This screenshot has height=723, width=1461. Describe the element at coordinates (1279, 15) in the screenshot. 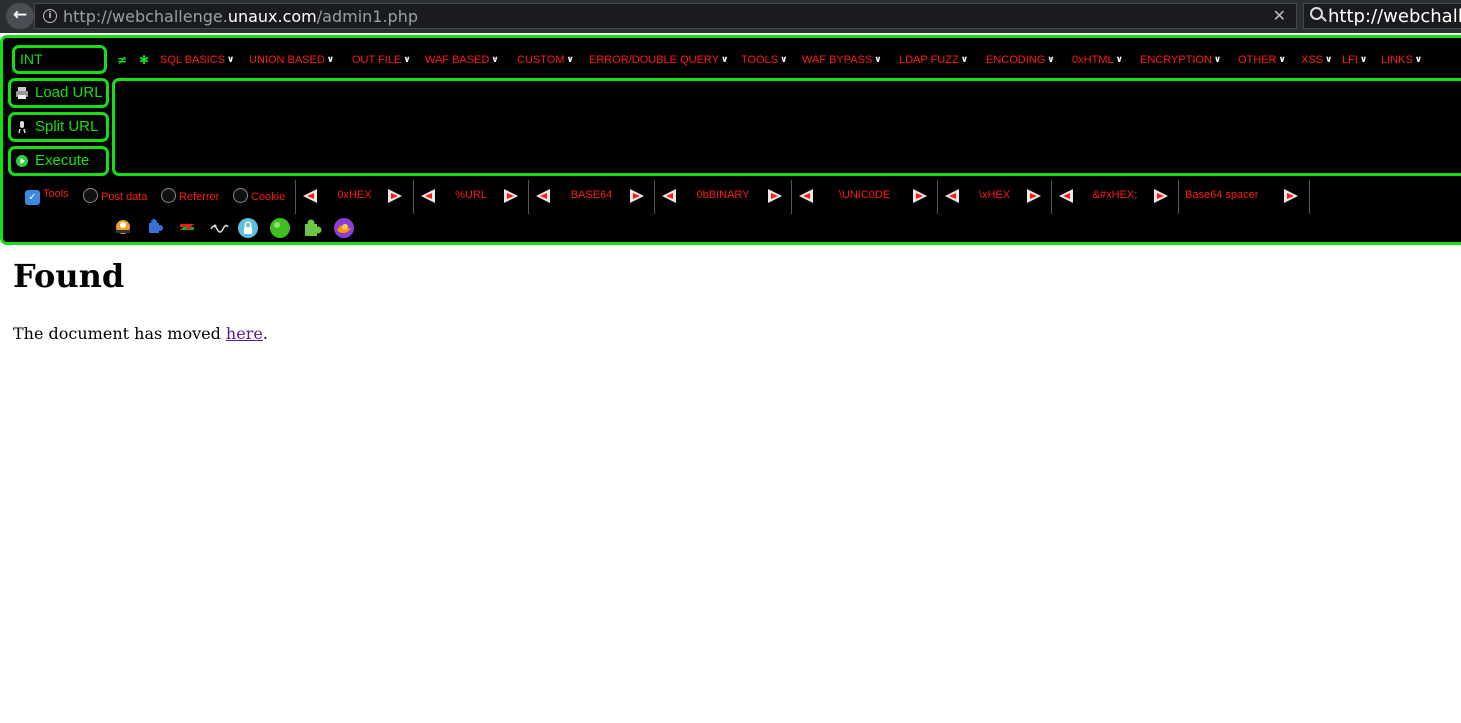

I see `close-icon: ✕` at that location.